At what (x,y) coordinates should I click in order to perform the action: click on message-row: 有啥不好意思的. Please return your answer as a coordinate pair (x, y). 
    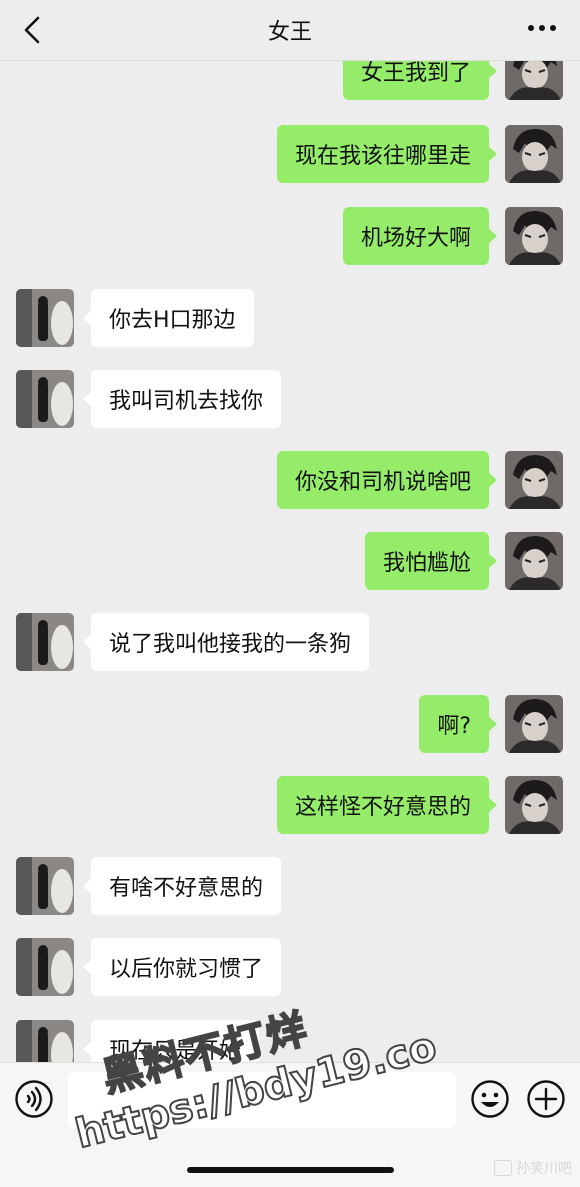
    Looking at the image, I should click on (290, 887).